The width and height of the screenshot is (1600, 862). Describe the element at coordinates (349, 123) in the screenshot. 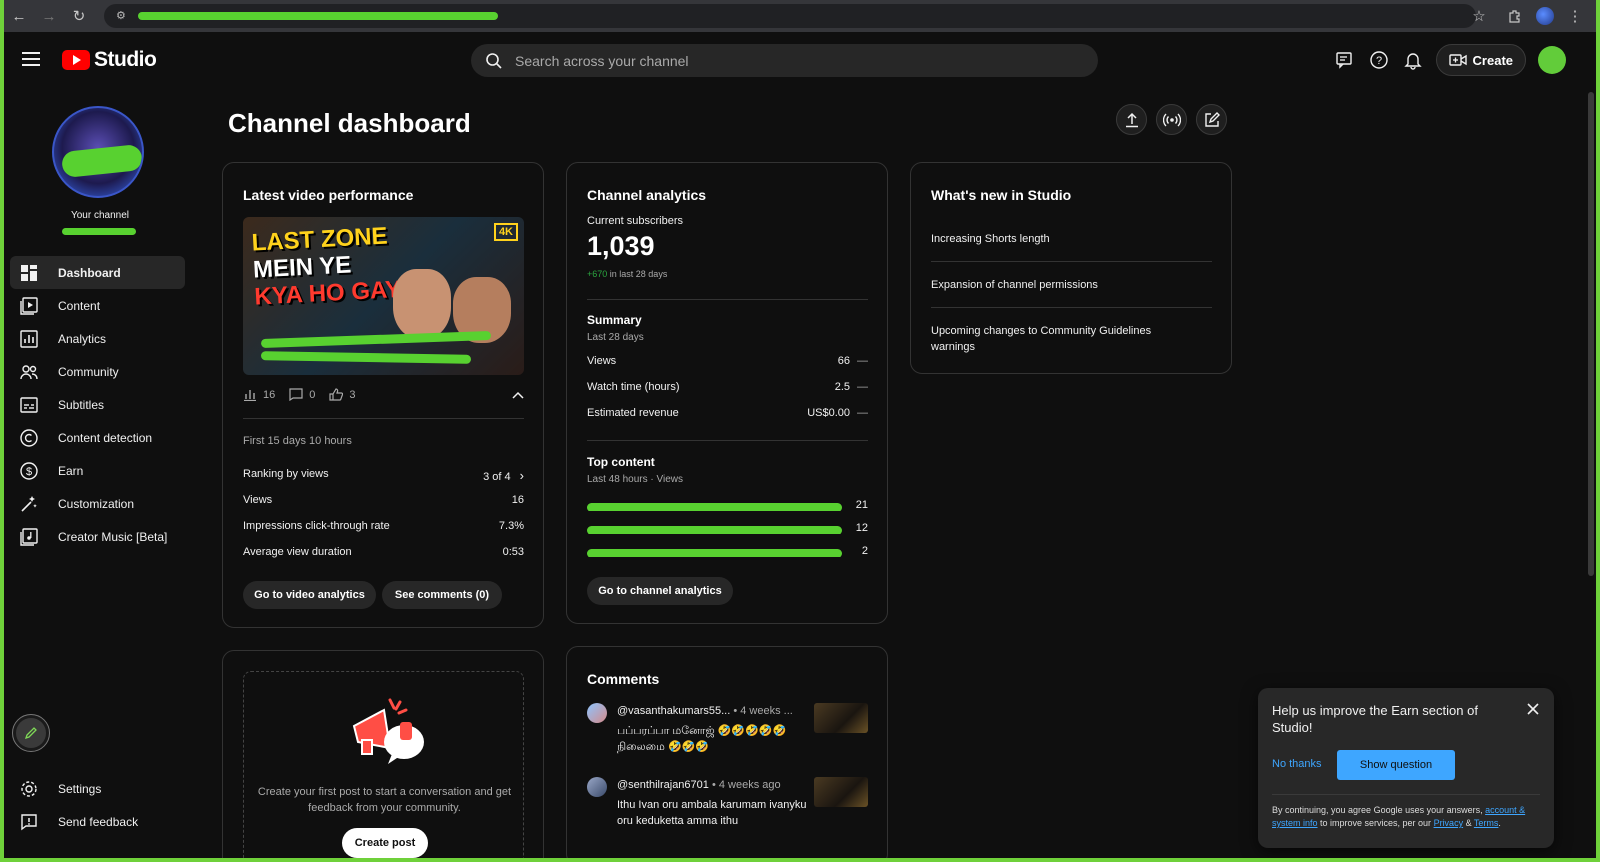

I see `page-title: Channel dashboard` at that location.